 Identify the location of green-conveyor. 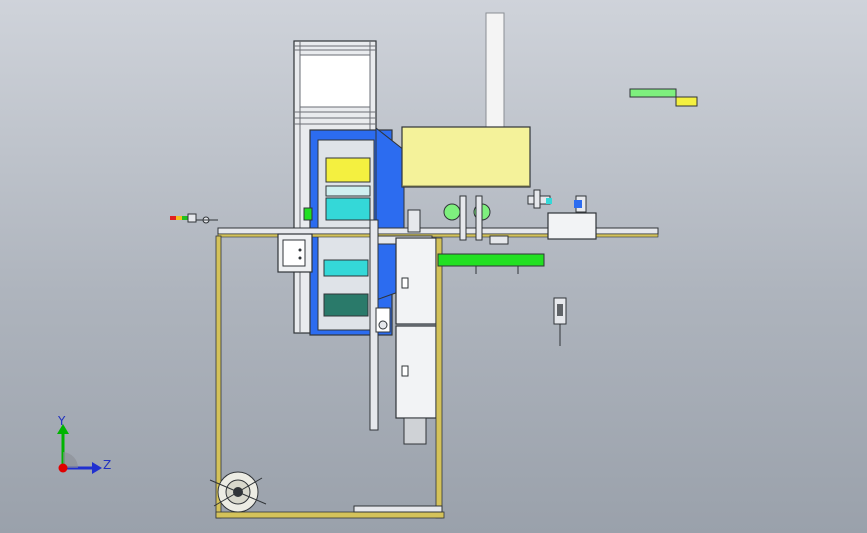
(491, 263).